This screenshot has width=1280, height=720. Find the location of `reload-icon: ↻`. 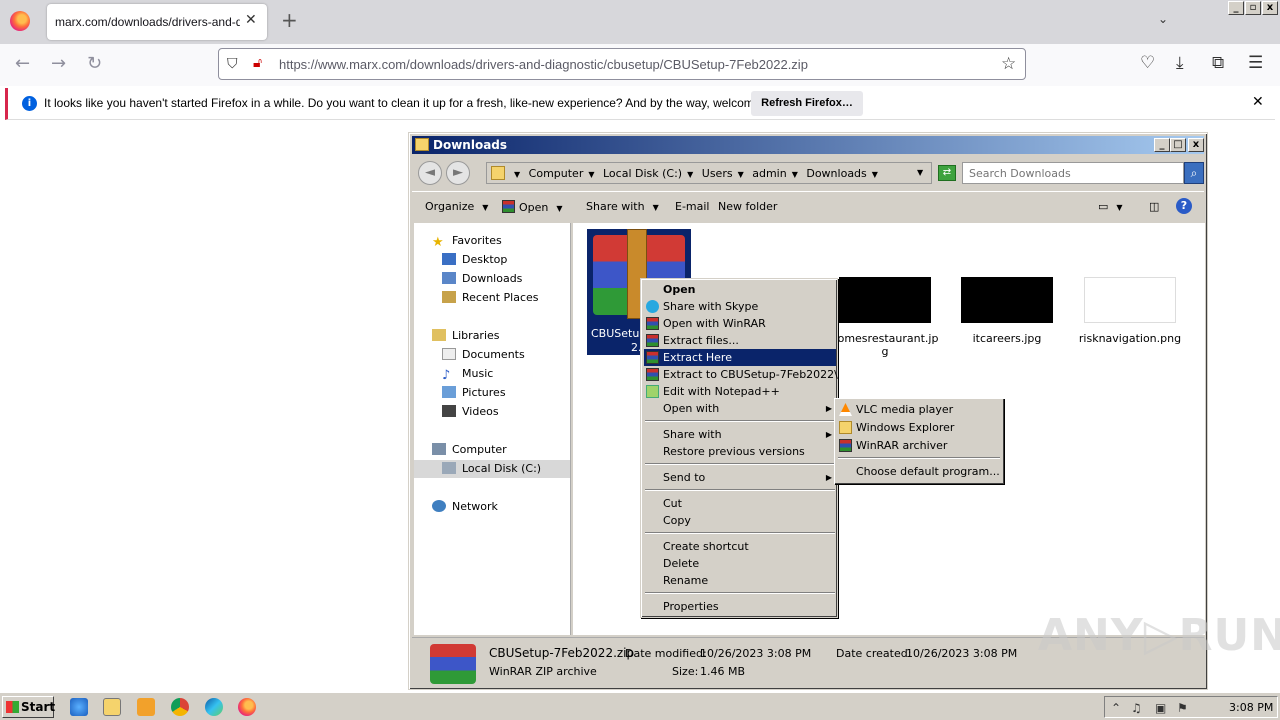

reload-icon: ↻ is located at coordinates (94, 64).